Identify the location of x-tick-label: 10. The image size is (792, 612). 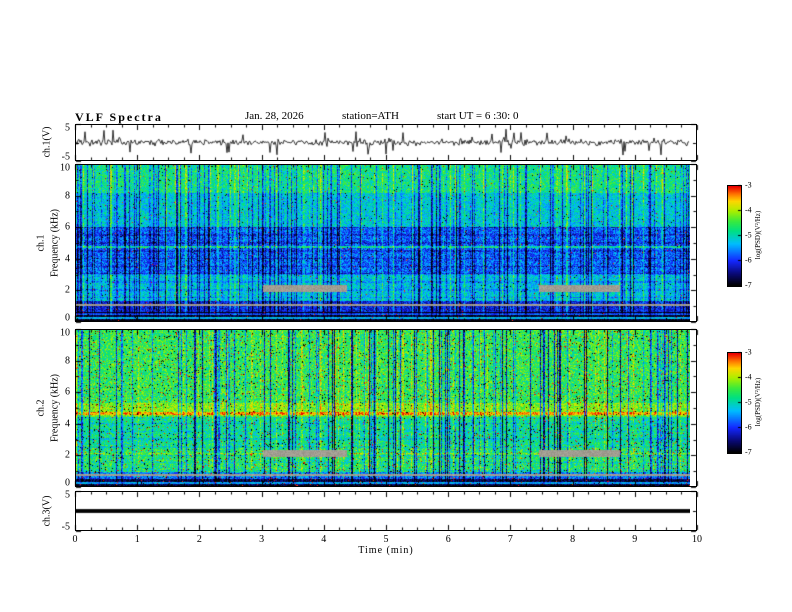
(697, 539).